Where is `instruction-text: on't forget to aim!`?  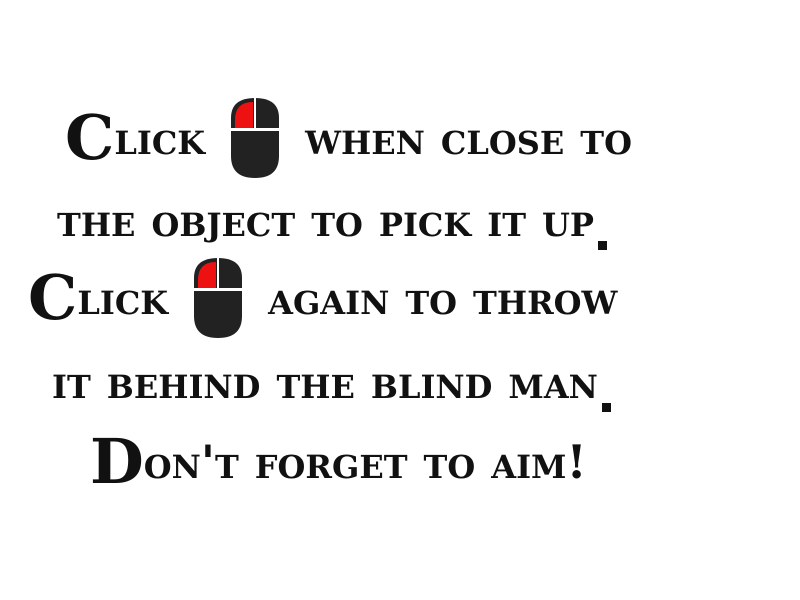 instruction-text: on't forget to aim! is located at coordinates (365, 462).